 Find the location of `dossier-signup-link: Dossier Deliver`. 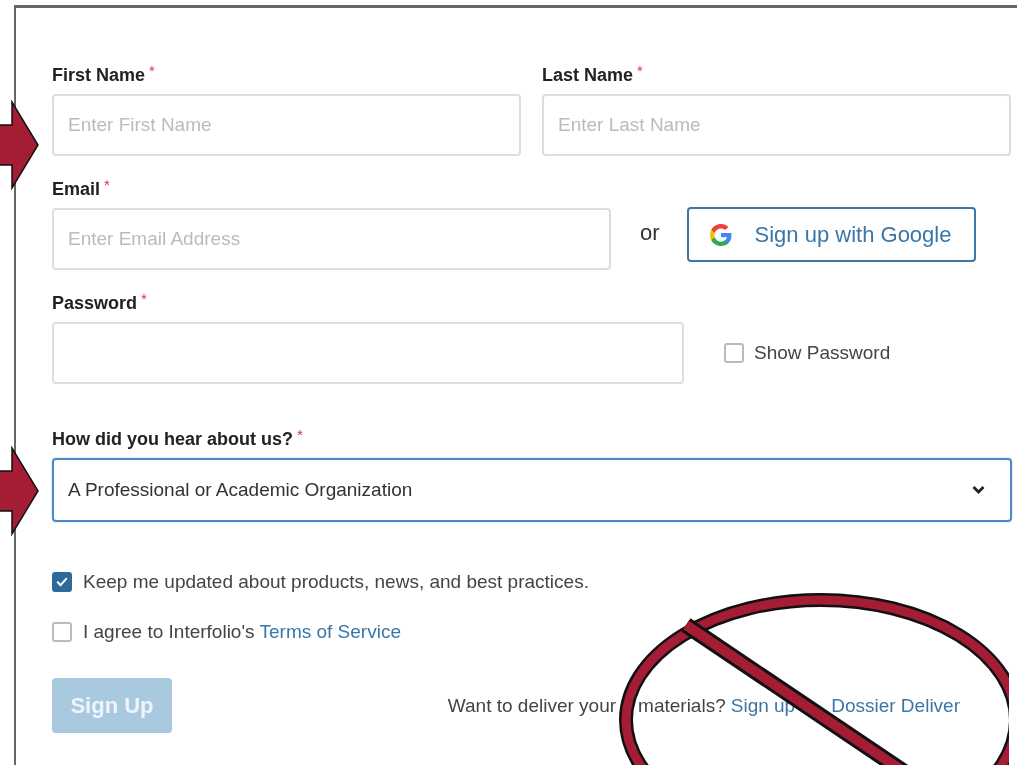

dossier-signup-link: Dossier Deliver is located at coordinates (895, 705).